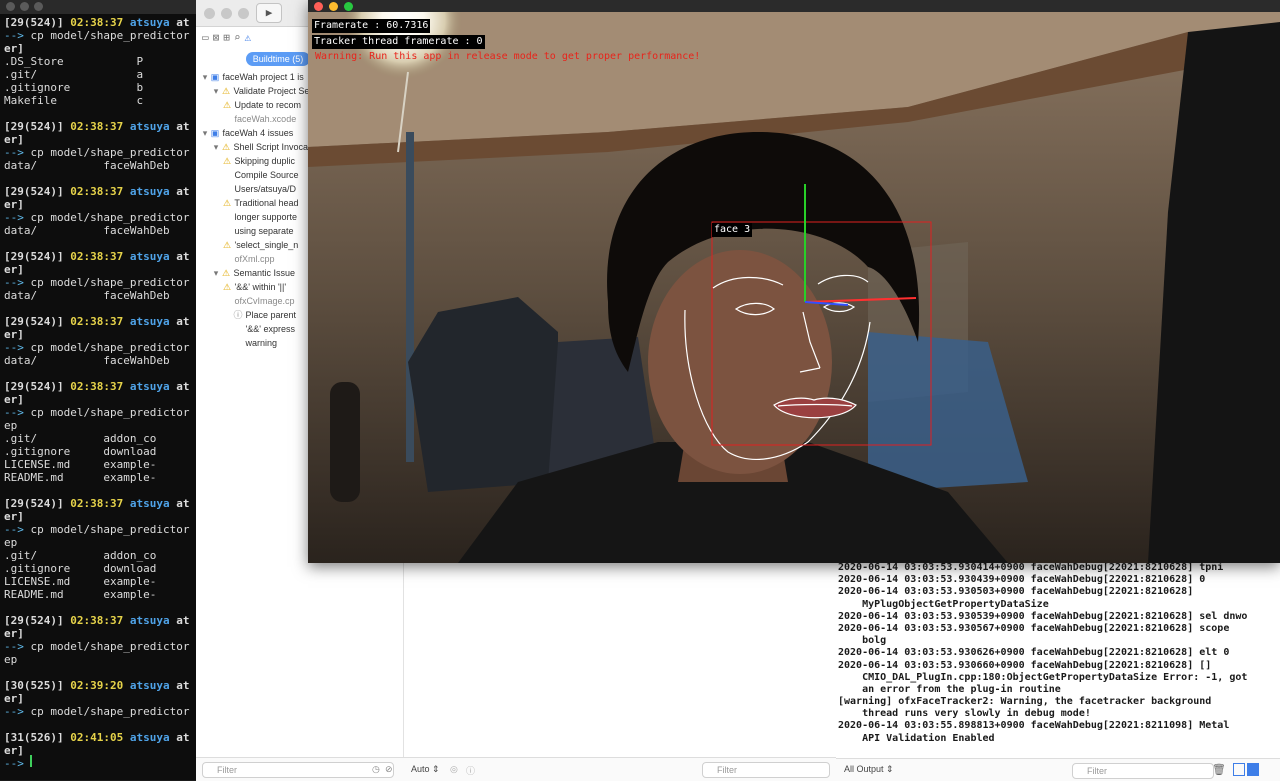 The height and width of the screenshot is (781, 1280). I want to click on xcode-bottom-bar: Filter ◷ ⊘ Auto ⇕ ◎ ⓘ Filter, so click(516, 769).